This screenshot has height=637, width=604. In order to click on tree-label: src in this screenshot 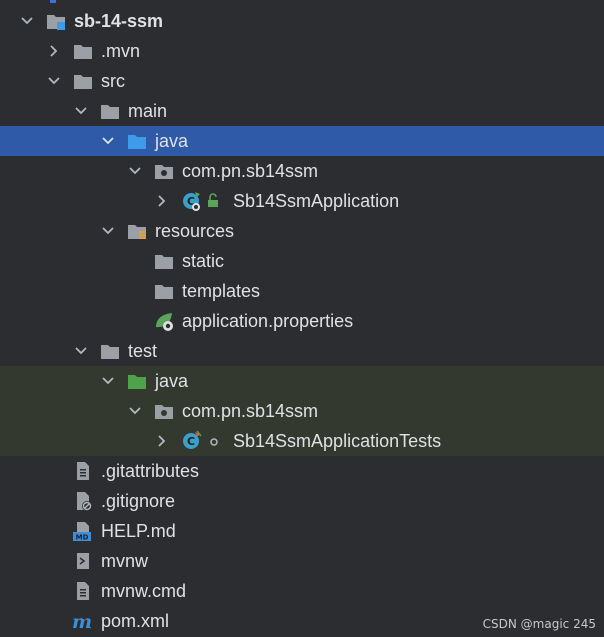, I will do `click(113, 81)`.